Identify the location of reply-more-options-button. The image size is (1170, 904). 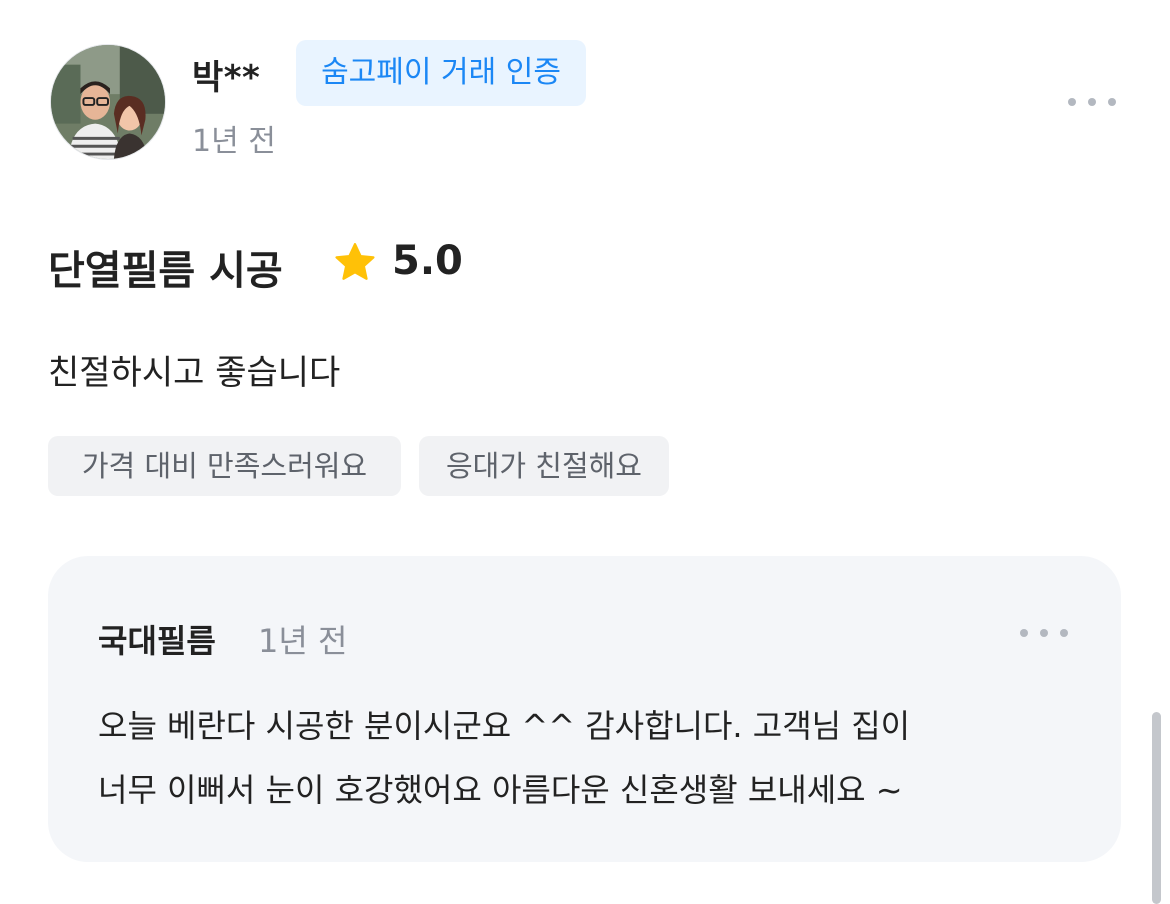
(1044, 633).